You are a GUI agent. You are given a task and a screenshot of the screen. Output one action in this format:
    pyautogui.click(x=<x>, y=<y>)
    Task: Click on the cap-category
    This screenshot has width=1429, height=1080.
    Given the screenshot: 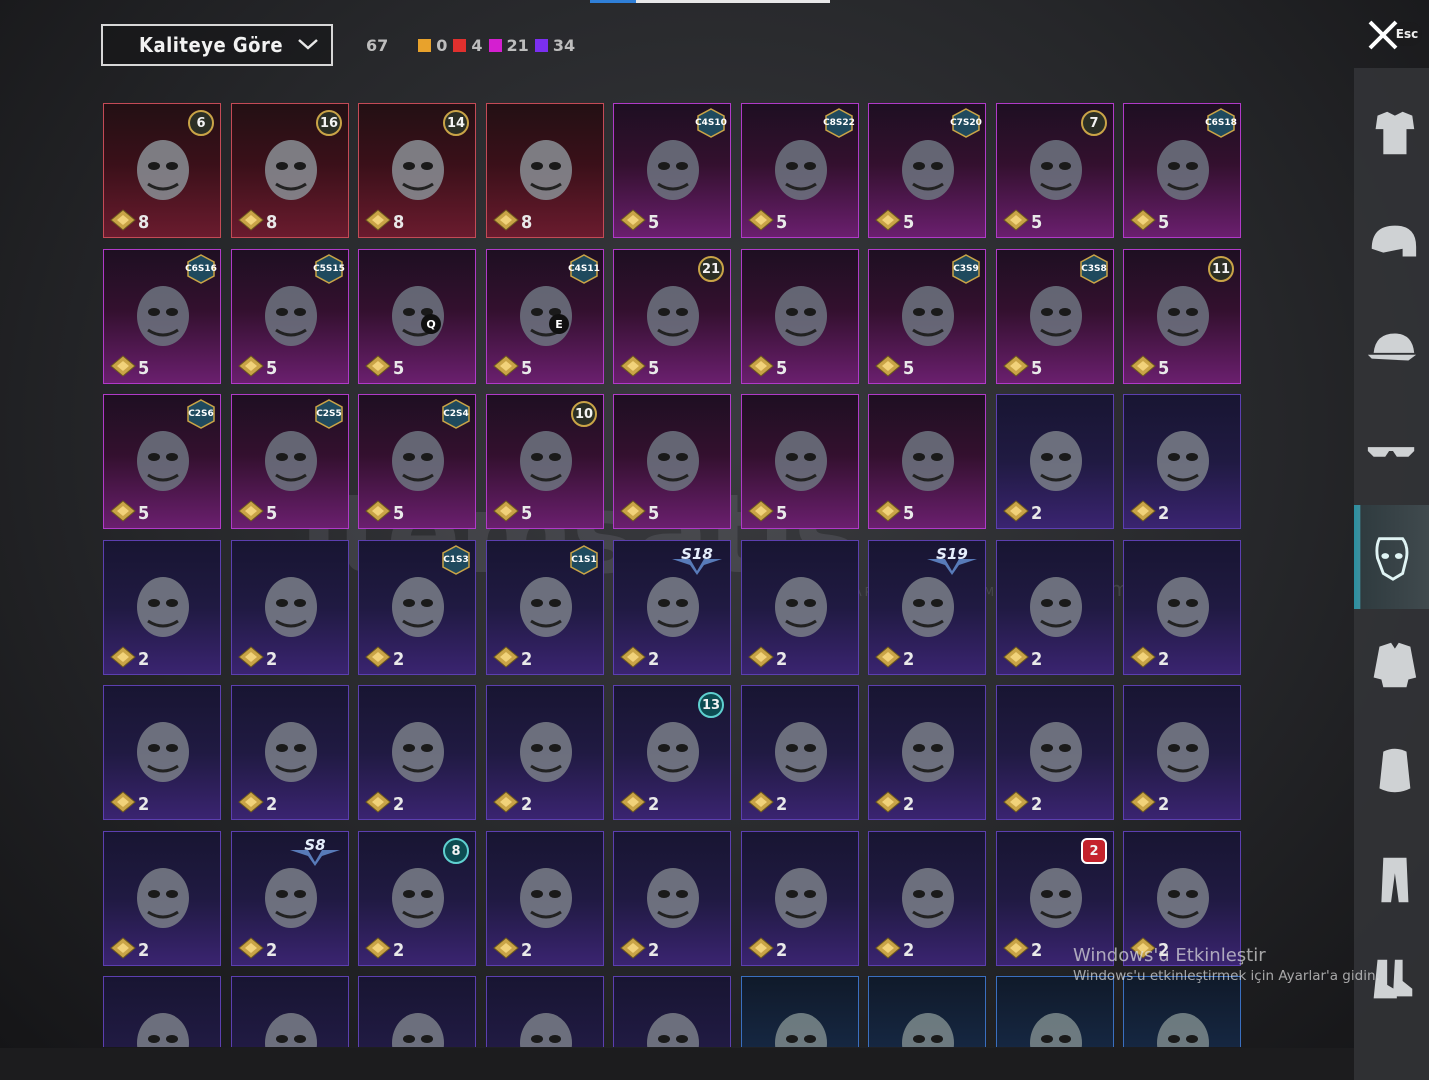 What is the action you would take?
    pyautogui.click(x=1391, y=348)
    